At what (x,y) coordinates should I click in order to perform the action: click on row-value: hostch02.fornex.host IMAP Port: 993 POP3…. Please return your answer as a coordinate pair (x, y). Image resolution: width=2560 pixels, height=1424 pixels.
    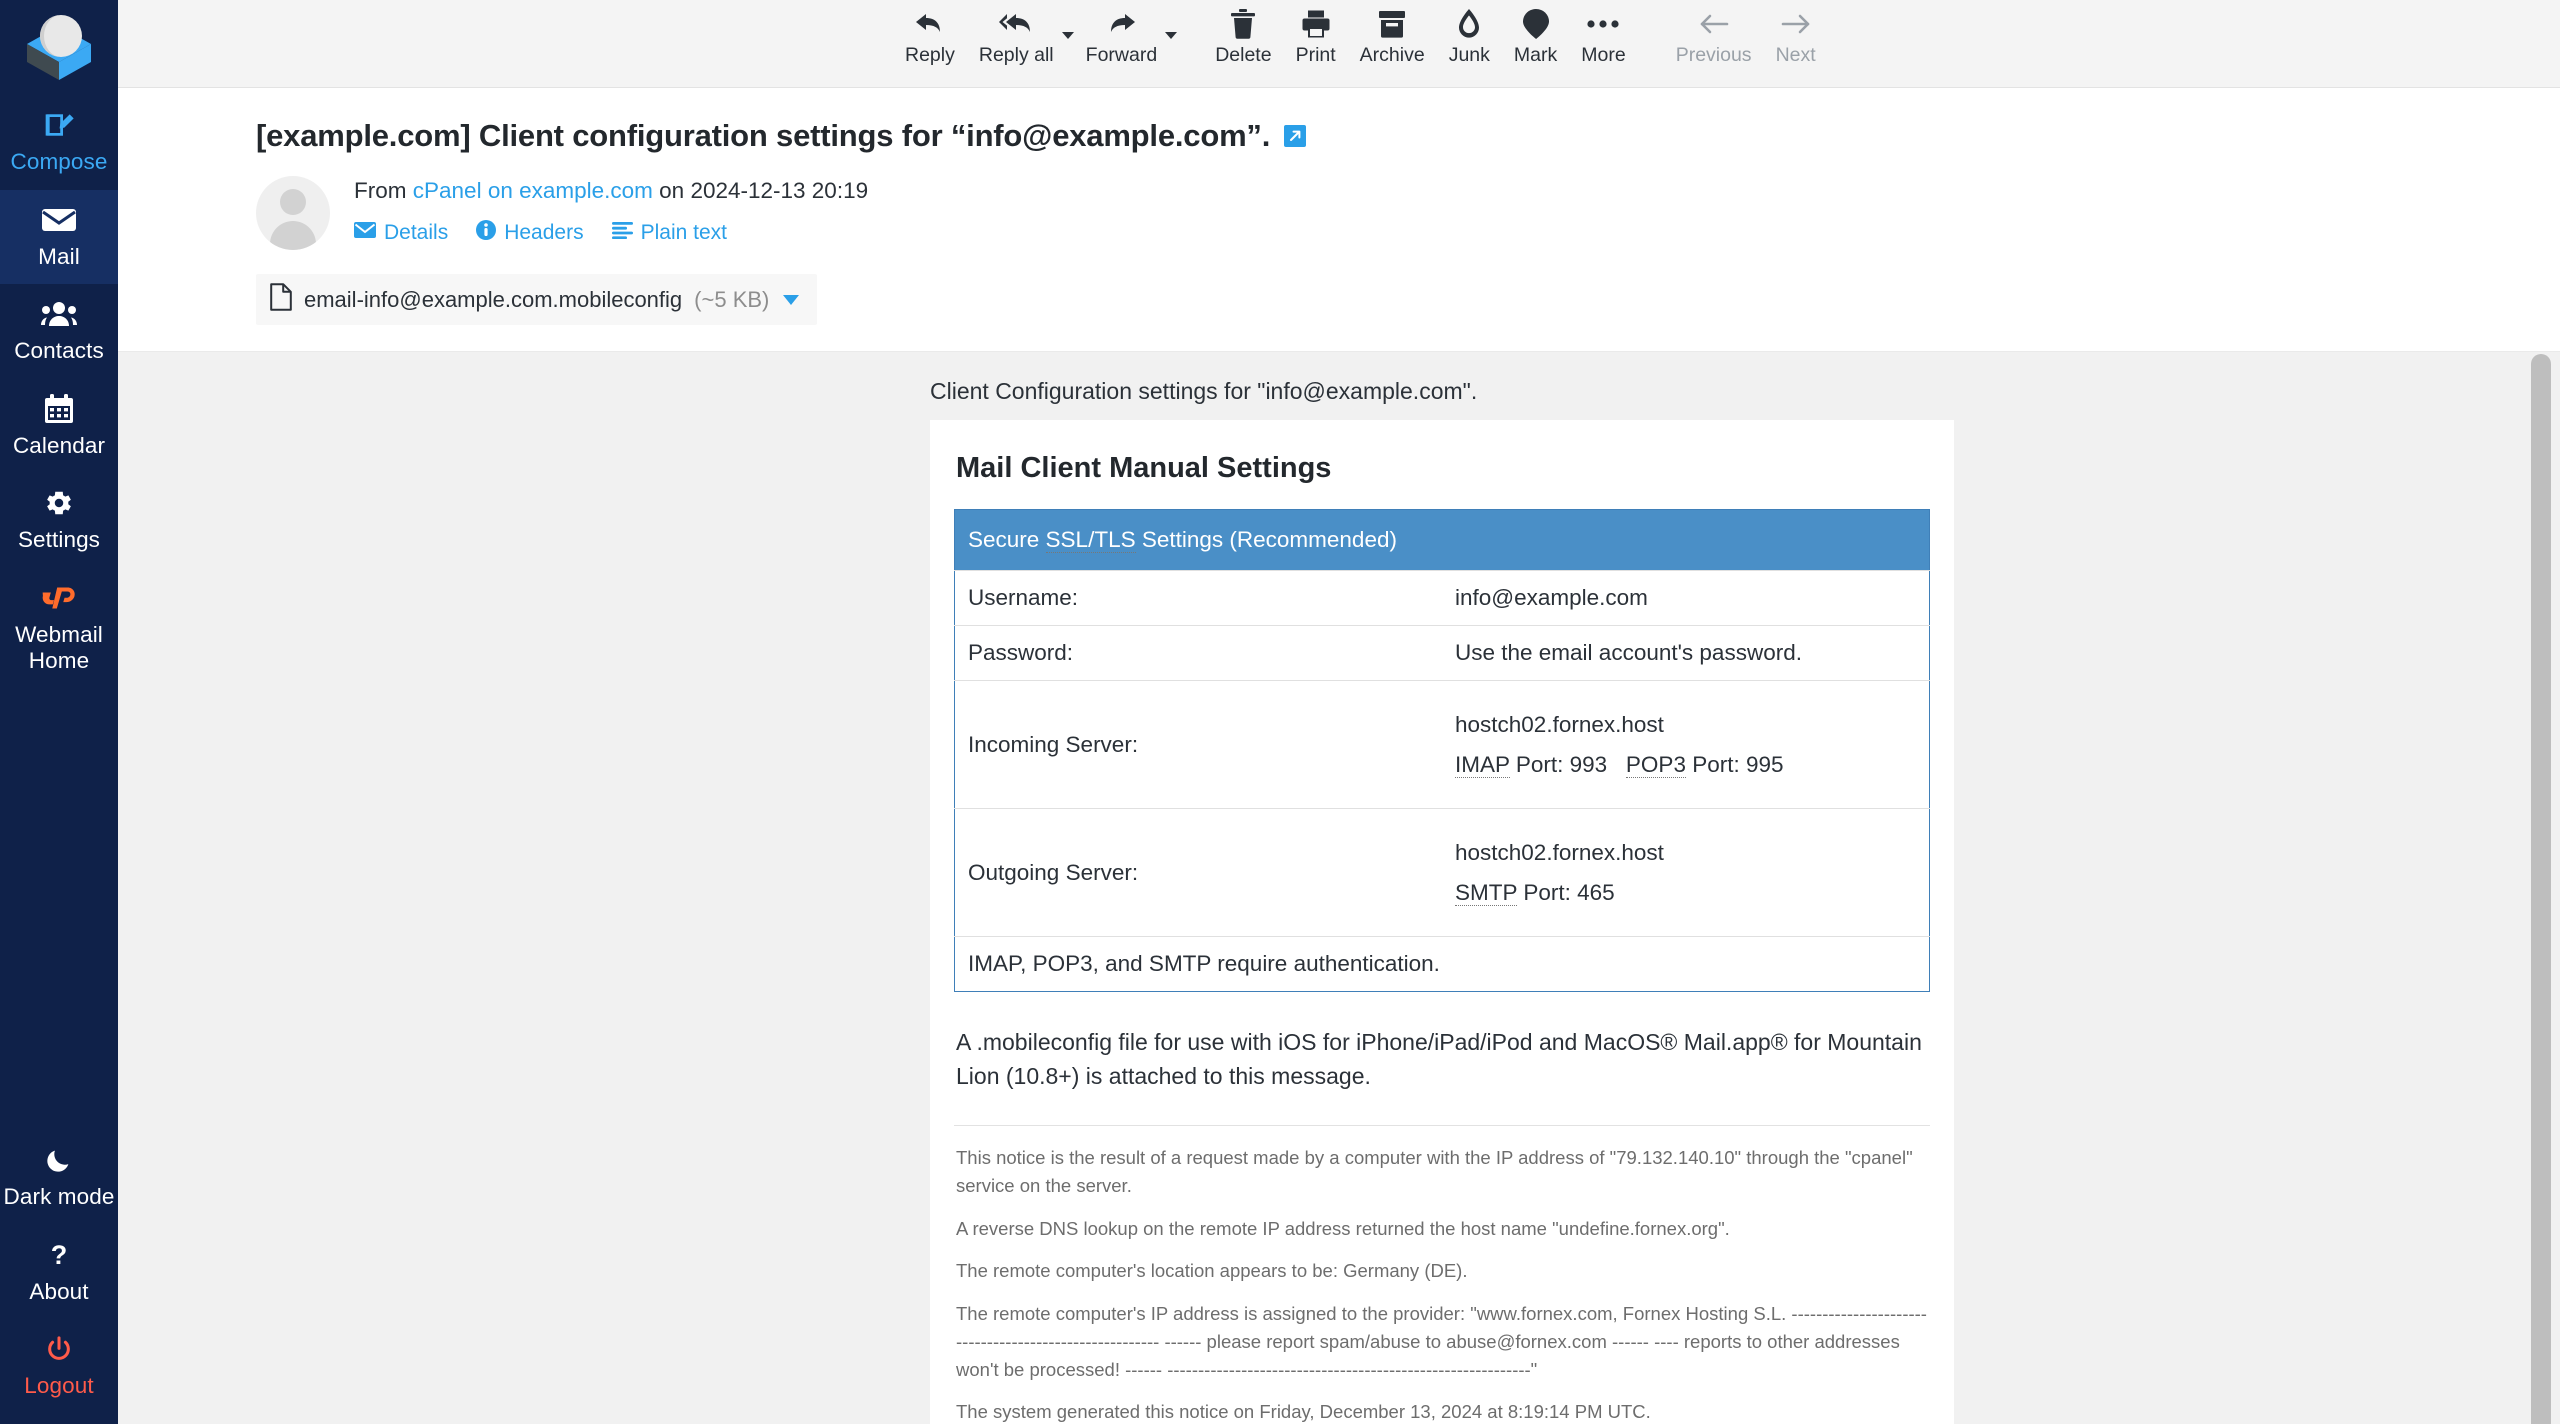
    Looking at the image, I should click on (1686, 744).